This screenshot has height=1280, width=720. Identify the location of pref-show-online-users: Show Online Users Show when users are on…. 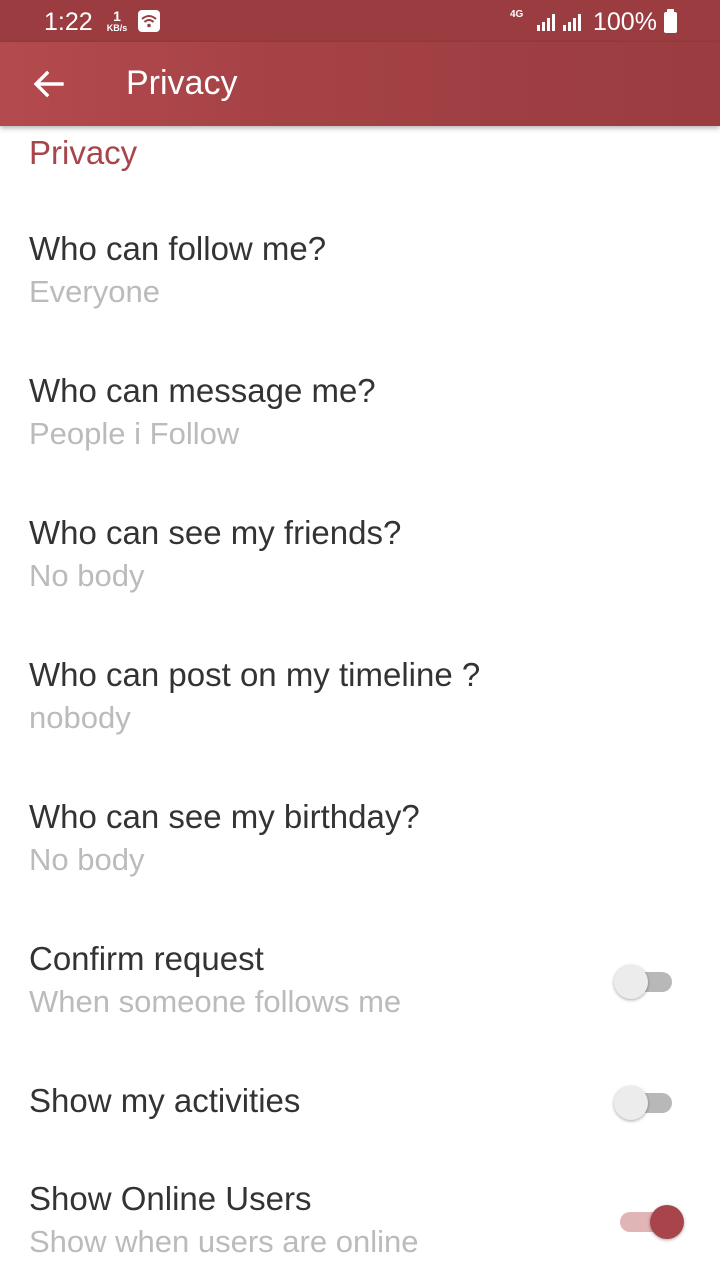
(360, 1230).